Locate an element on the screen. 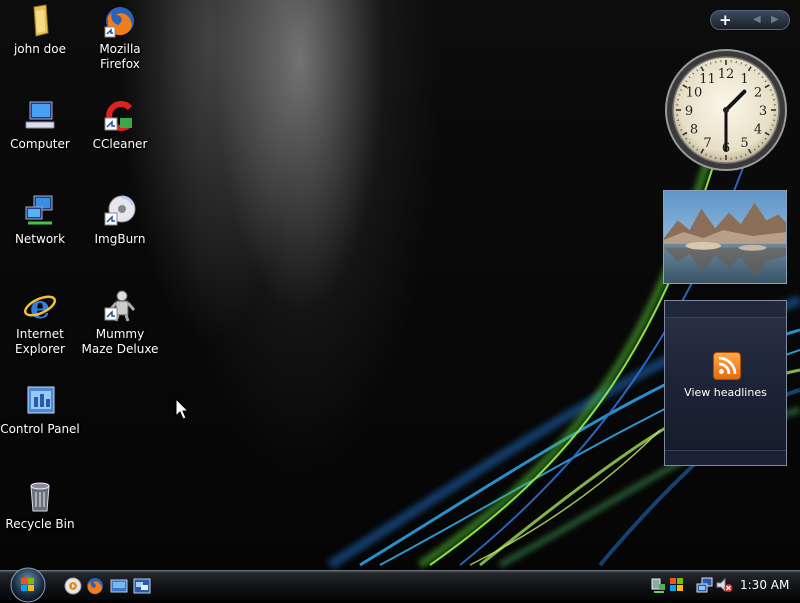 The image size is (800, 603). view-headlines-link: View headlines is located at coordinates (725, 392).